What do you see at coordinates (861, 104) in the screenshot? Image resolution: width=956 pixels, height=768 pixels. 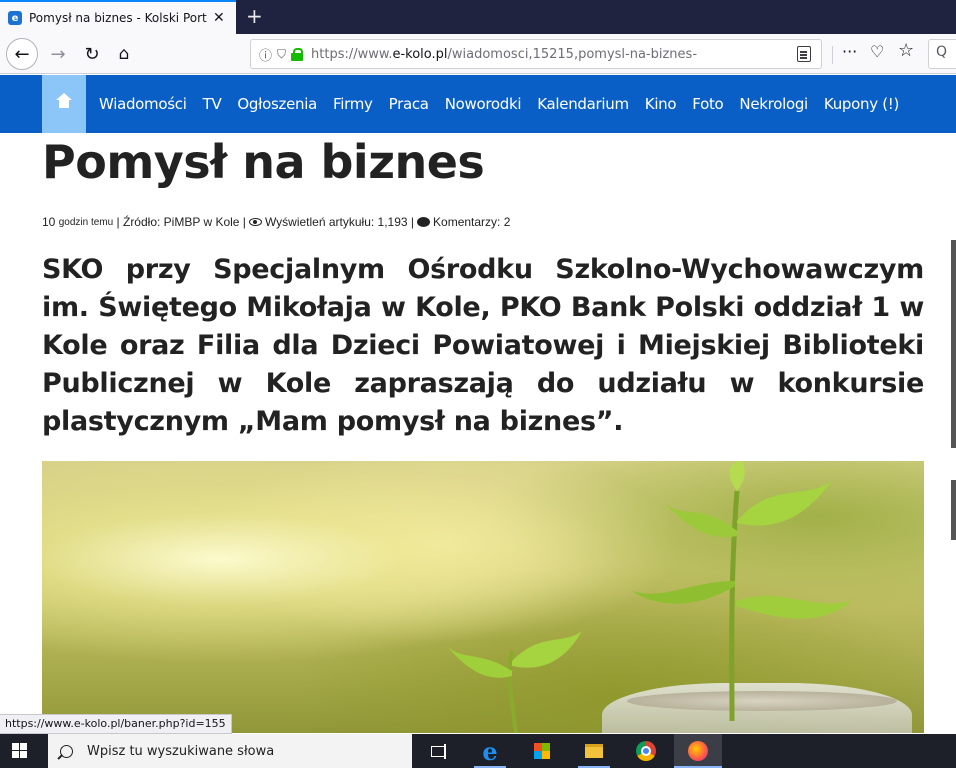 I see `menu-item-kupony: Kupony (!)` at bounding box center [861, 104].